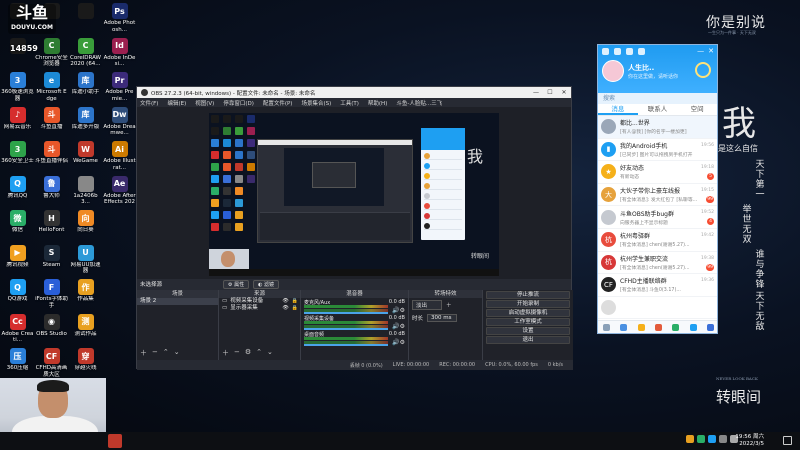  I want to click on qq-conversation-row: 斗鱼OBS助手bug群 向服务器上不显示标题 19:52 4, so click(657, 217).